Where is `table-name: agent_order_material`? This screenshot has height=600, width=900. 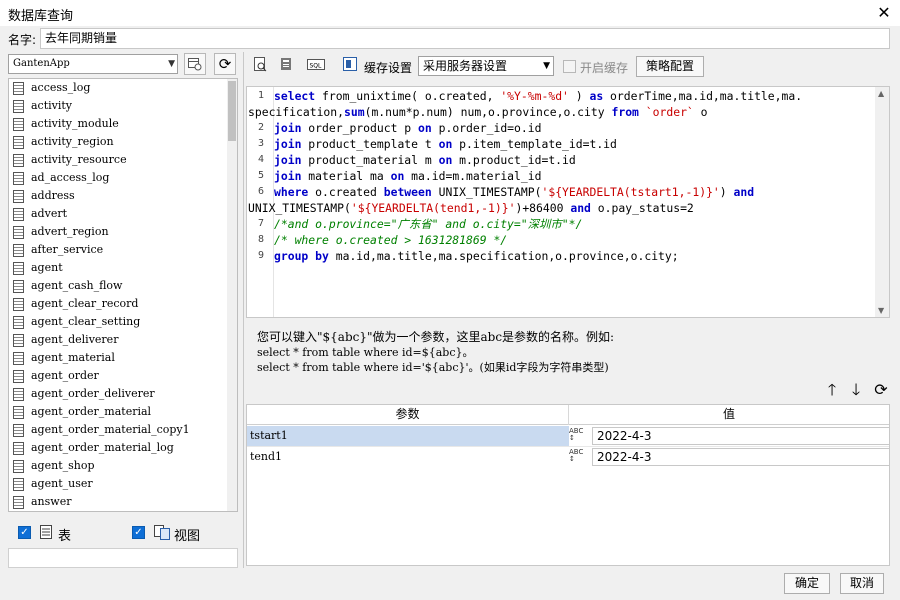
table-name: agent_order_material is located at coordinates (91, 411).